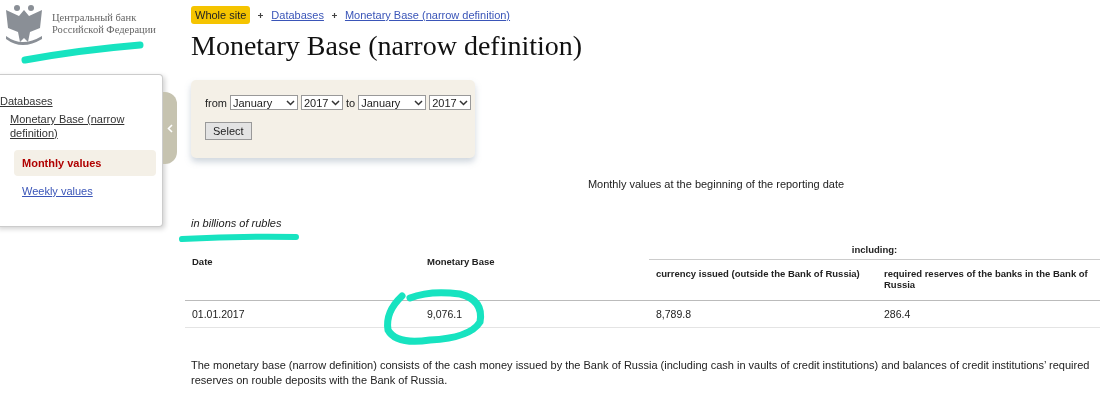  I want to click on breadcrumb-link: Monetary Base (narrow definition), so click(427, 15).